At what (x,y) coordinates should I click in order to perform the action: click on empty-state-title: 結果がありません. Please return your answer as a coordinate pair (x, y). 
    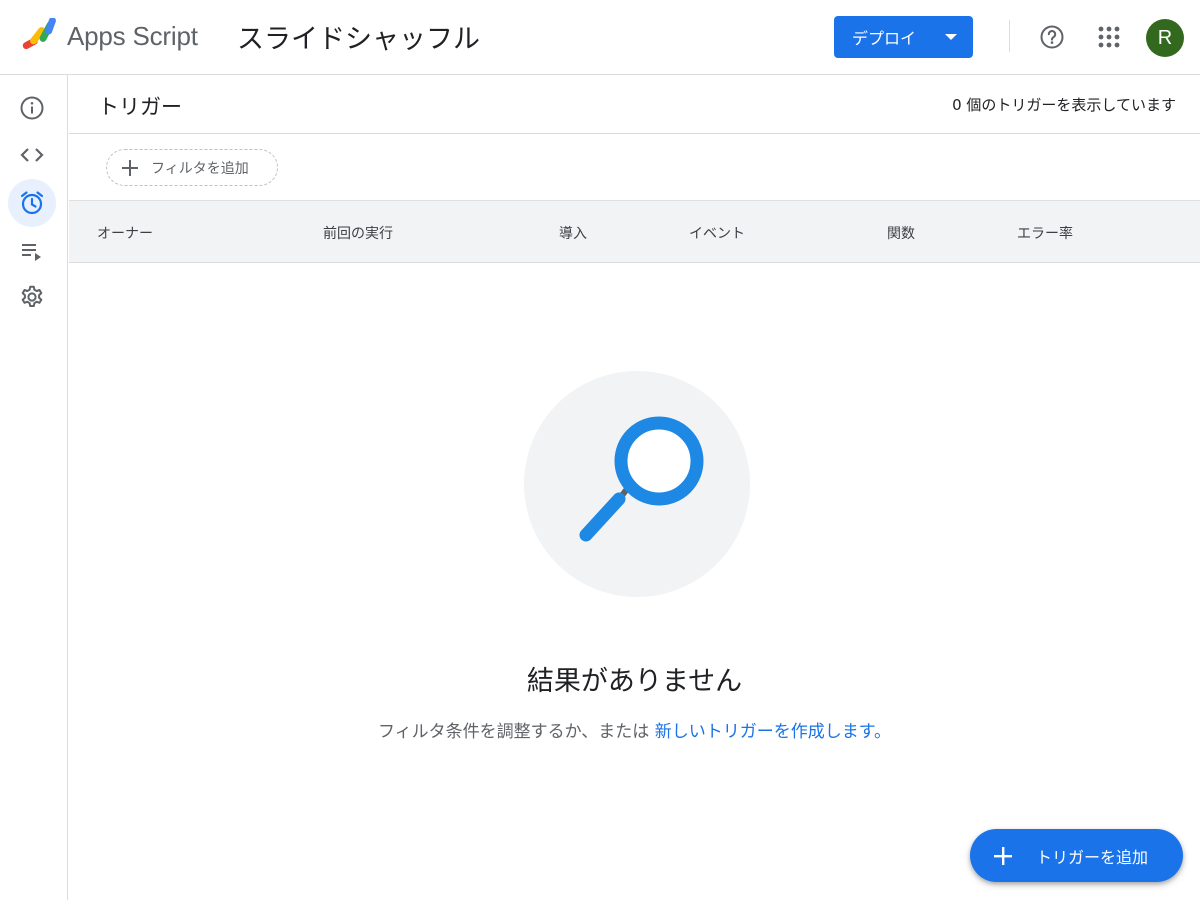
    Looking at the image, I should click on (634, 681).